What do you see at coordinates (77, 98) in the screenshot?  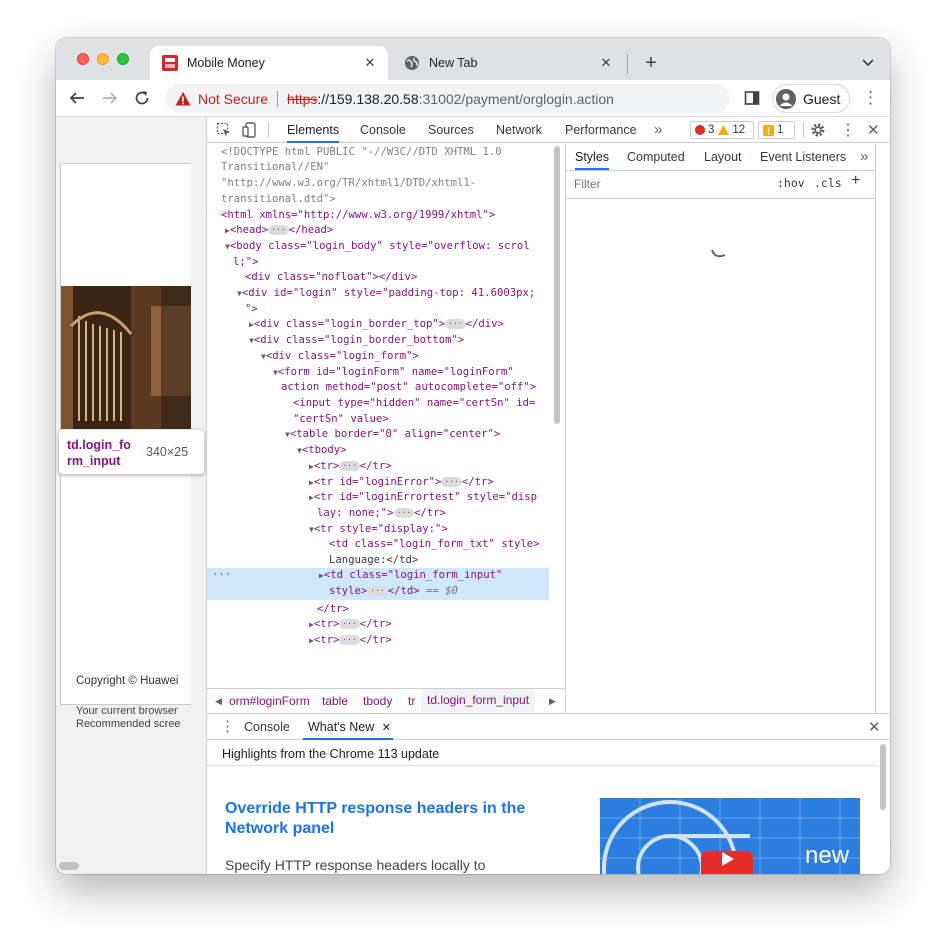 I see `back-button` at bounding box center [77, 98].